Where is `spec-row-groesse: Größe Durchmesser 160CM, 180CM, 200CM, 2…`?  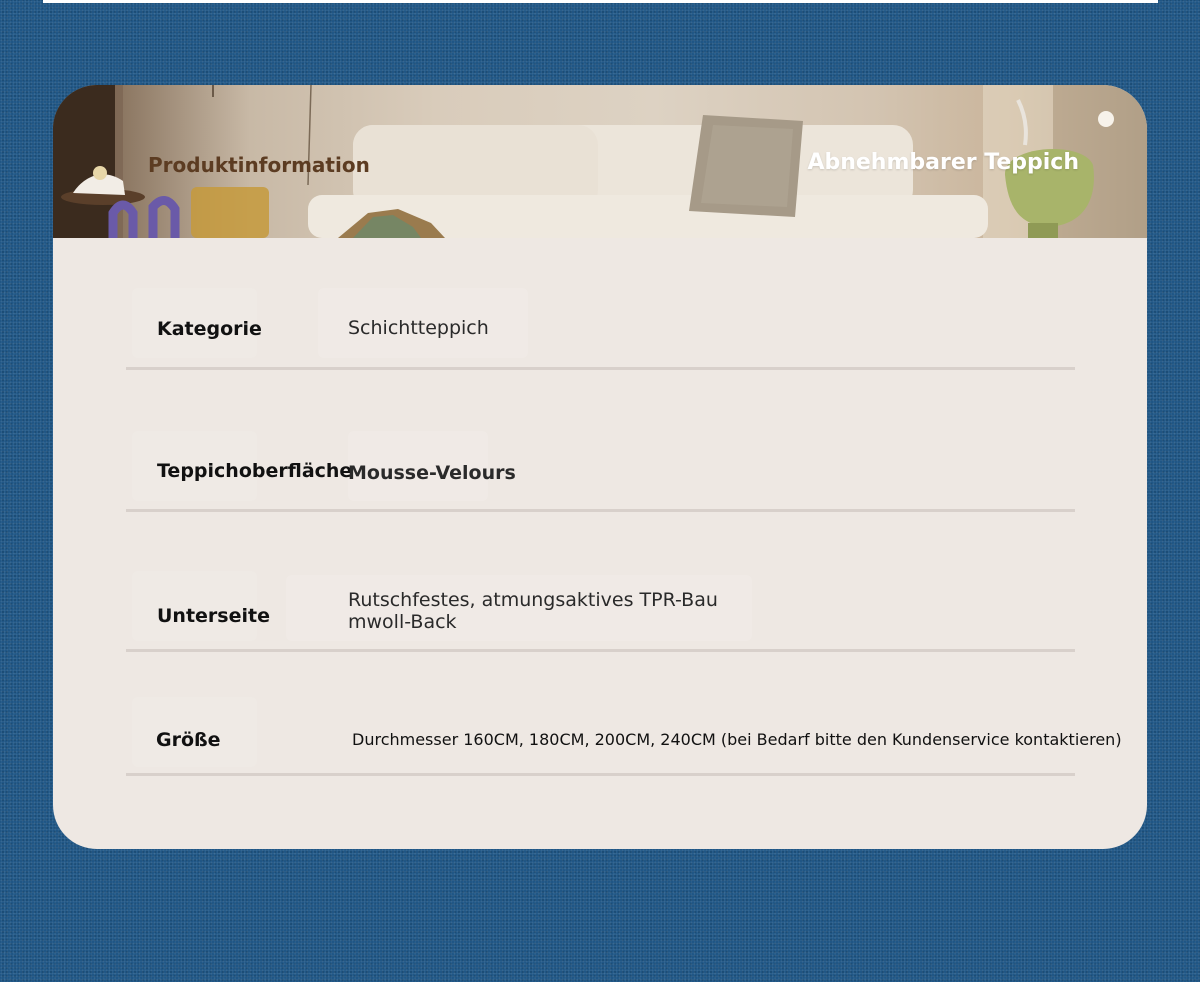 spec-row-groesse: Größe Durchmesser 160CM, 180CM, 200CM, 2… is located at coordinates (624, 736).